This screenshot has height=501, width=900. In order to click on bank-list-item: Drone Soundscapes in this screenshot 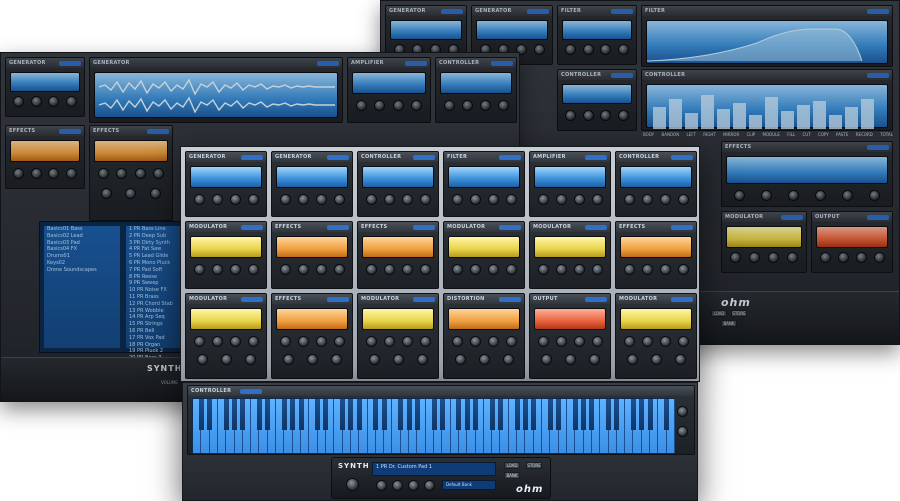, I will do `click(82, 270)`.